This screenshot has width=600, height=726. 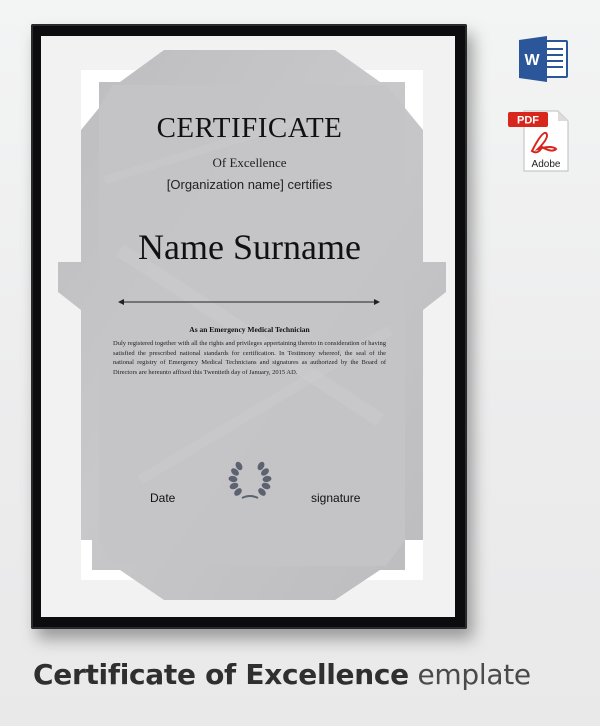 I want to click on pdf-brand-label: Adobe, so click(x=546, y=164).